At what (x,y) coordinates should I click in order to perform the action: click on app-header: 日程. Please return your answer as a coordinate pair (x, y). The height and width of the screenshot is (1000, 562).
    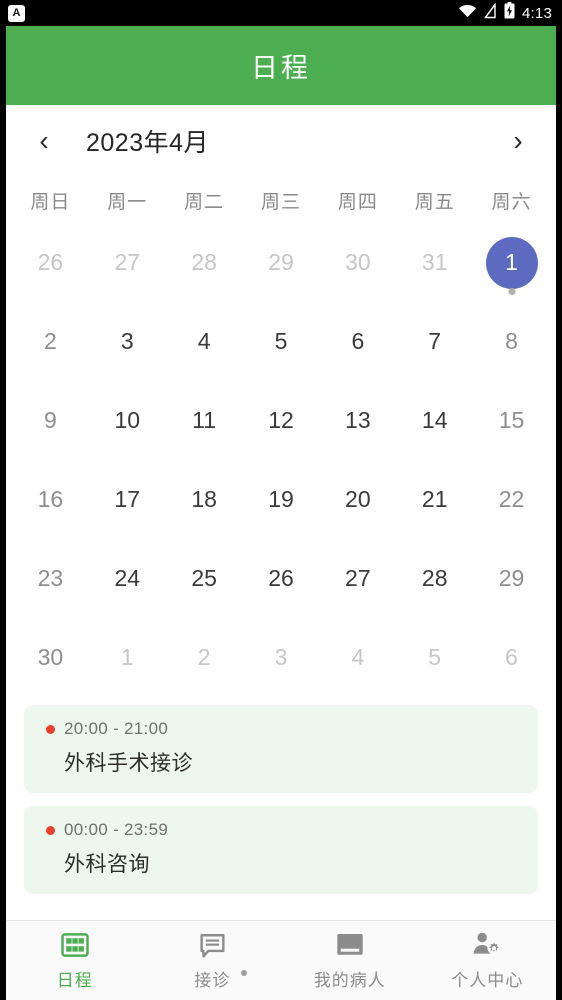
    Looking at the image, I should click on (281, 65).